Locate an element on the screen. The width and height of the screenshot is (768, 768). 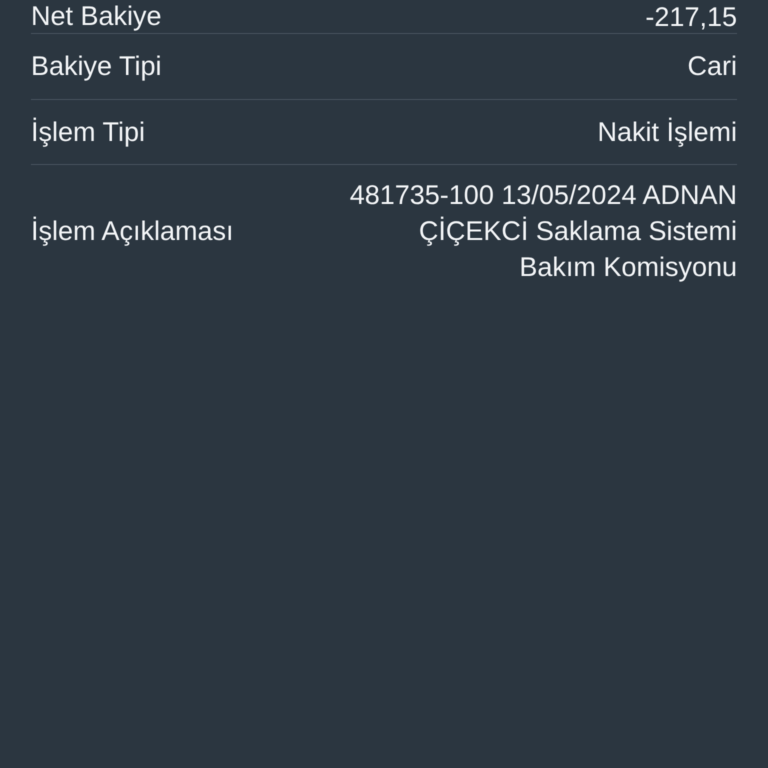
row-value: Cari is located at coordinates (712, 67).